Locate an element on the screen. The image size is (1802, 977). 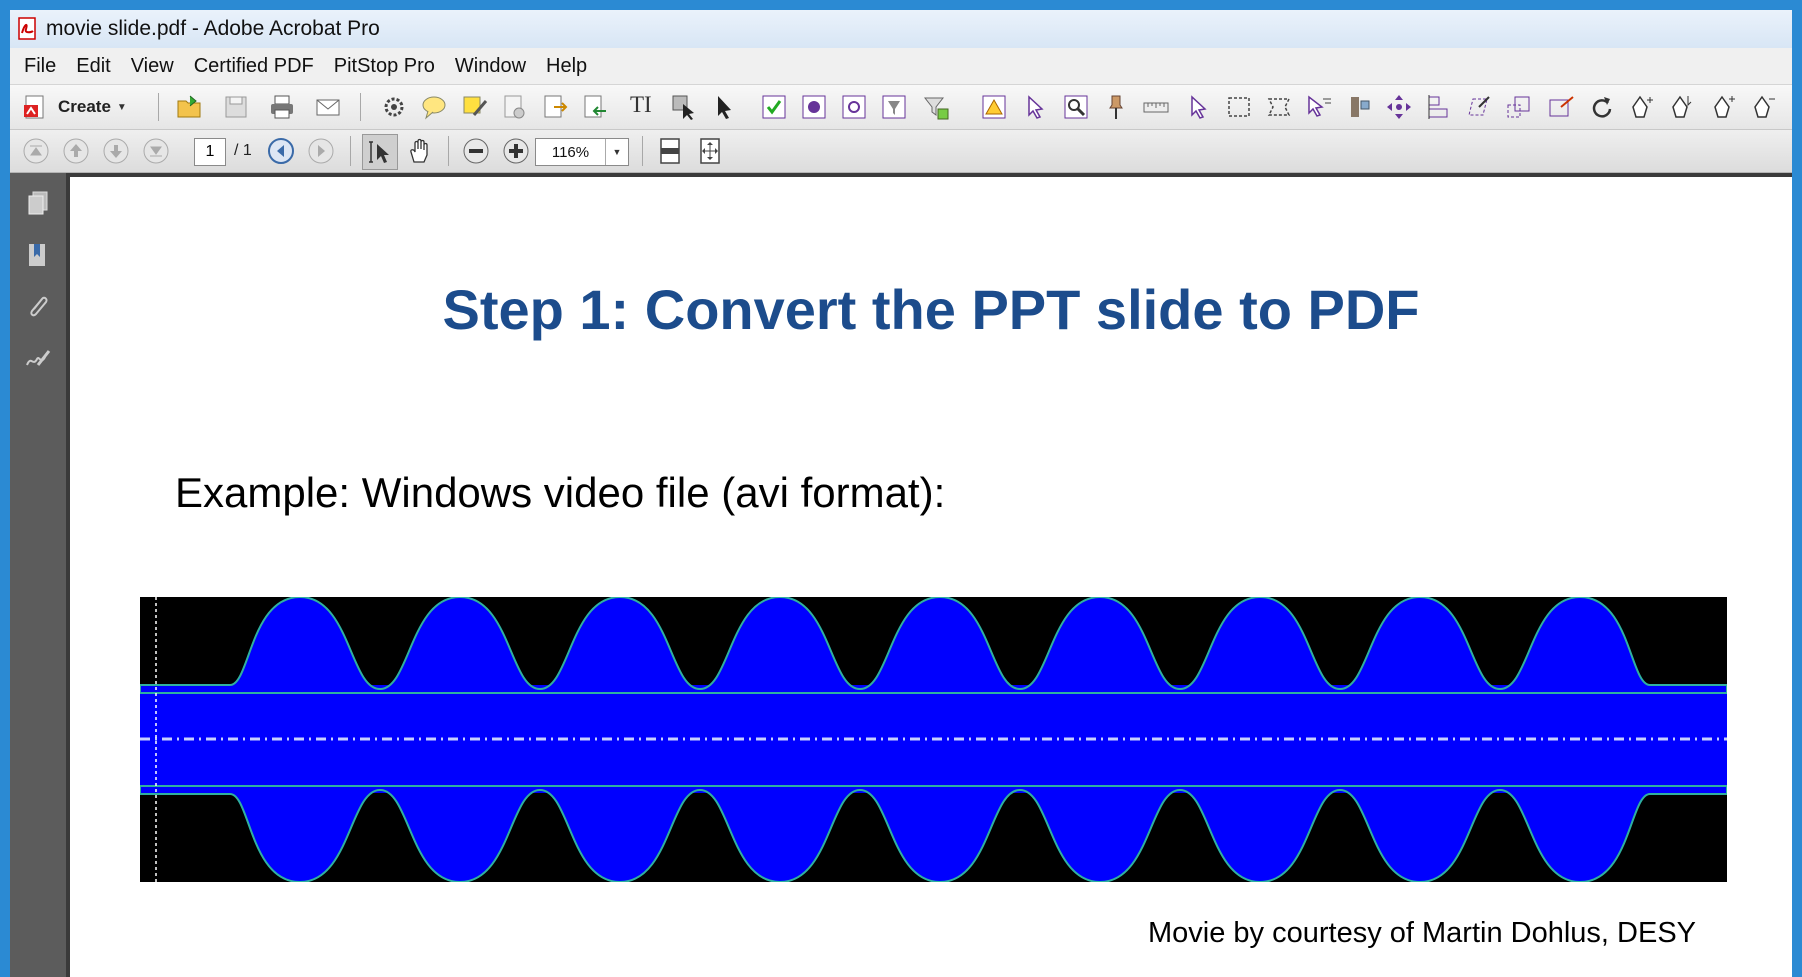
print-icon is located at coordinates (282, 107).